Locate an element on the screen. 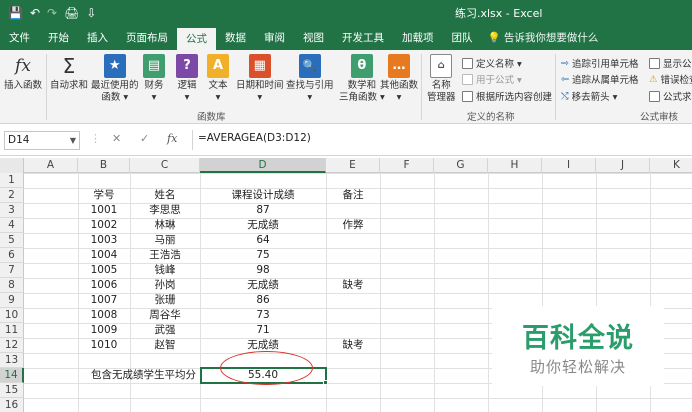 The width and height of the screenshot is (692, 412). column-header-b: B is located at coordinates (104, 165).